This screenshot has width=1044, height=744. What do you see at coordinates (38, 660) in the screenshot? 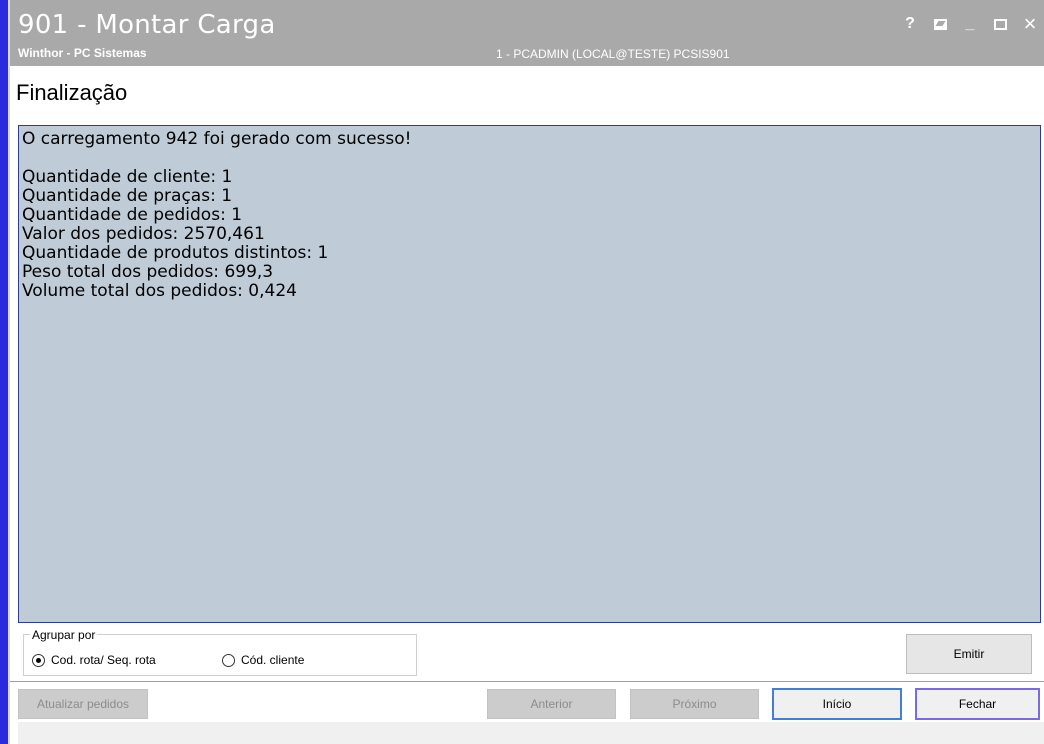
I see `radio-button-checked-icon` at bounding box center [38, 660].